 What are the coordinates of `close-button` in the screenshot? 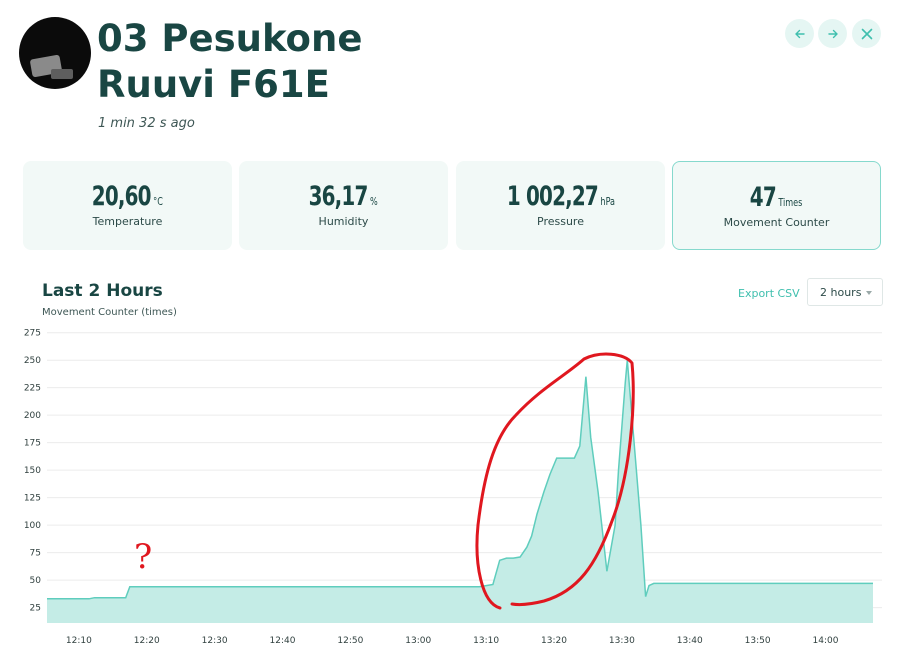 It's located at (866, 33).